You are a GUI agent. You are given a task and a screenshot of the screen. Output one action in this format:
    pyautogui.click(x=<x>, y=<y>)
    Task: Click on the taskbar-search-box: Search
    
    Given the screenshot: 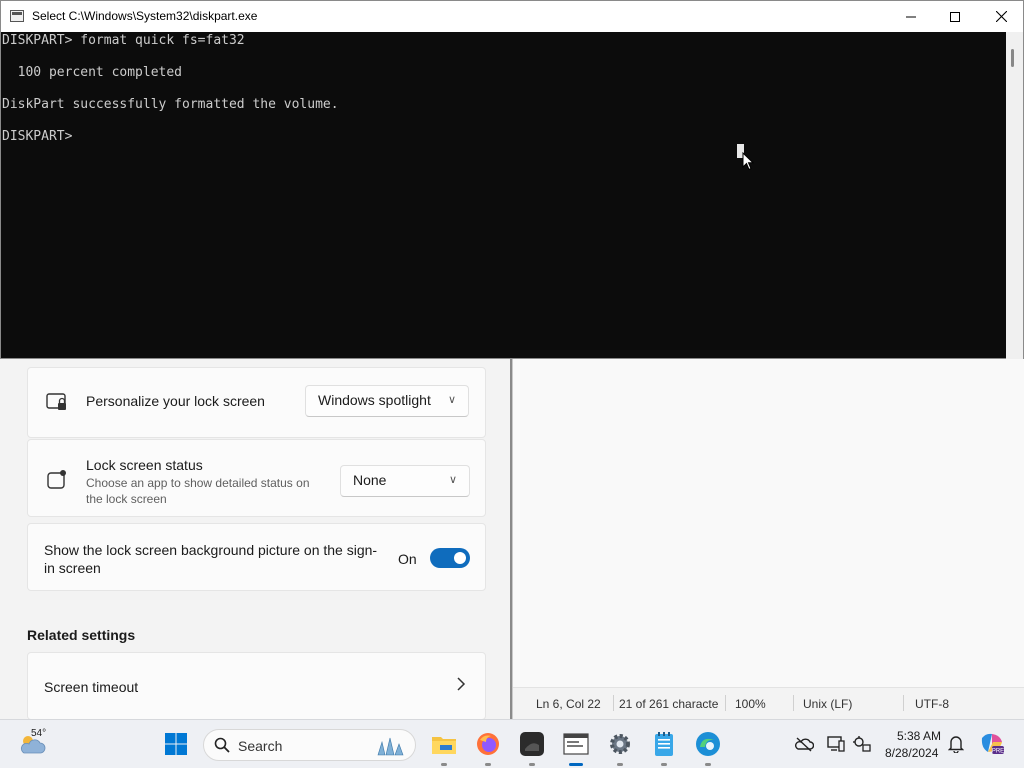 What is the action you would take?
    pyautogui.click(x=309, y=745)
    